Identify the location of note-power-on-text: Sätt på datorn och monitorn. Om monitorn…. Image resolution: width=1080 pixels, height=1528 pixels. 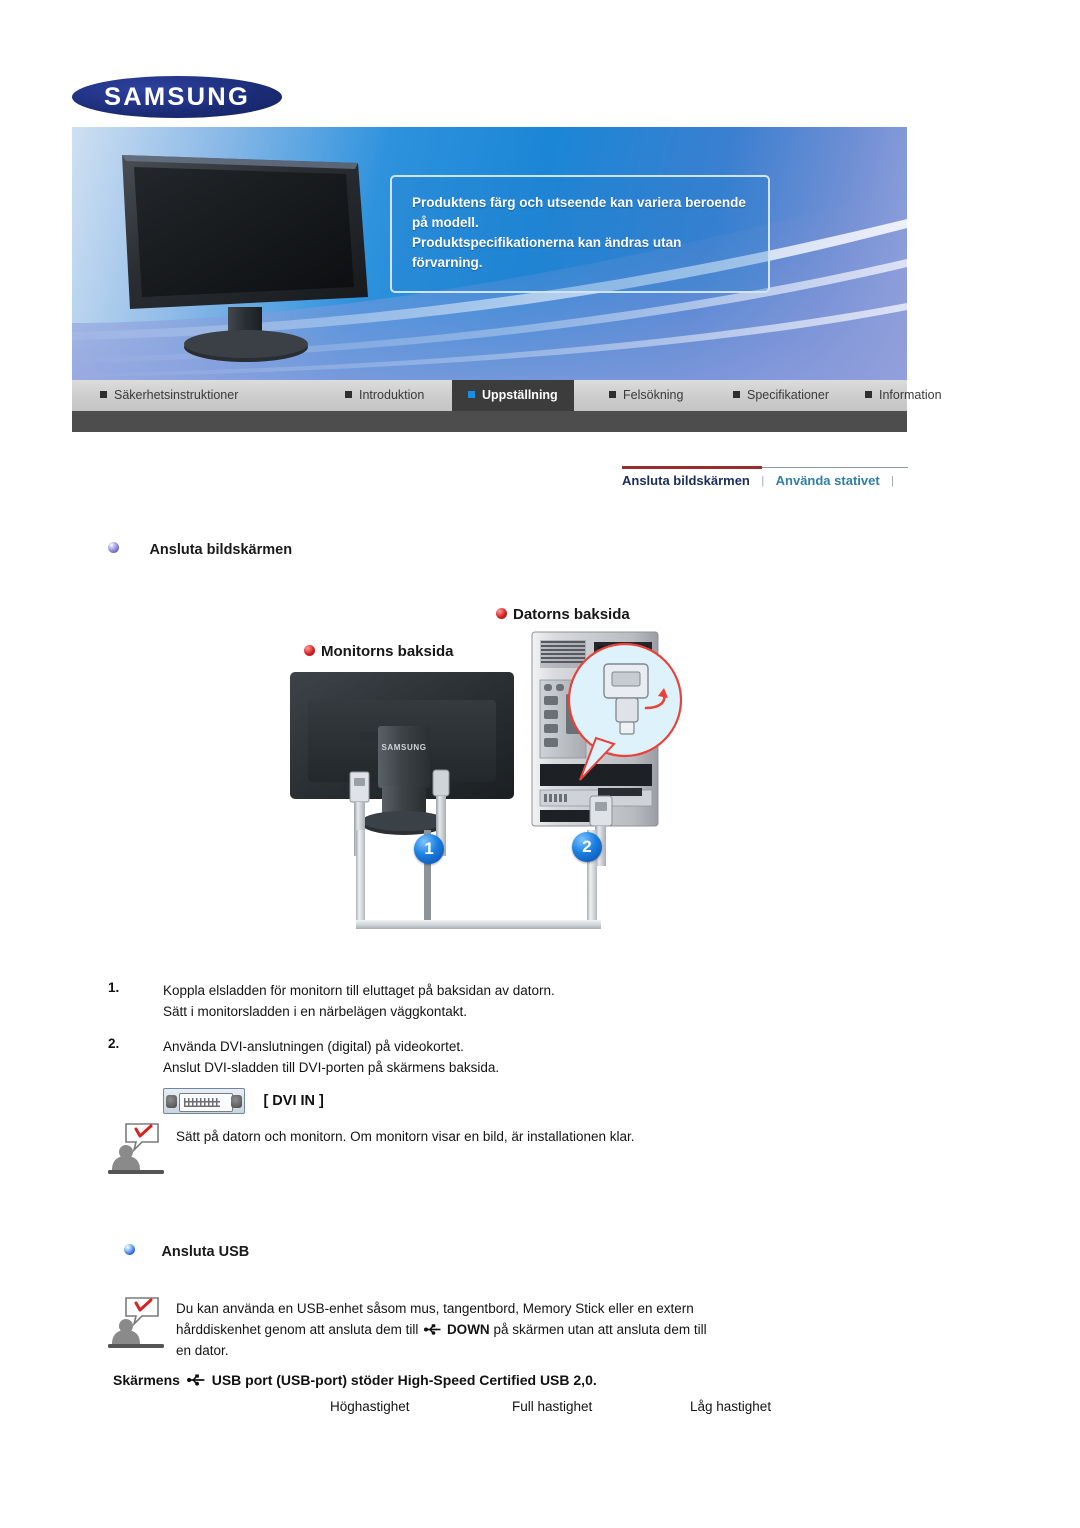
(405, 1136).